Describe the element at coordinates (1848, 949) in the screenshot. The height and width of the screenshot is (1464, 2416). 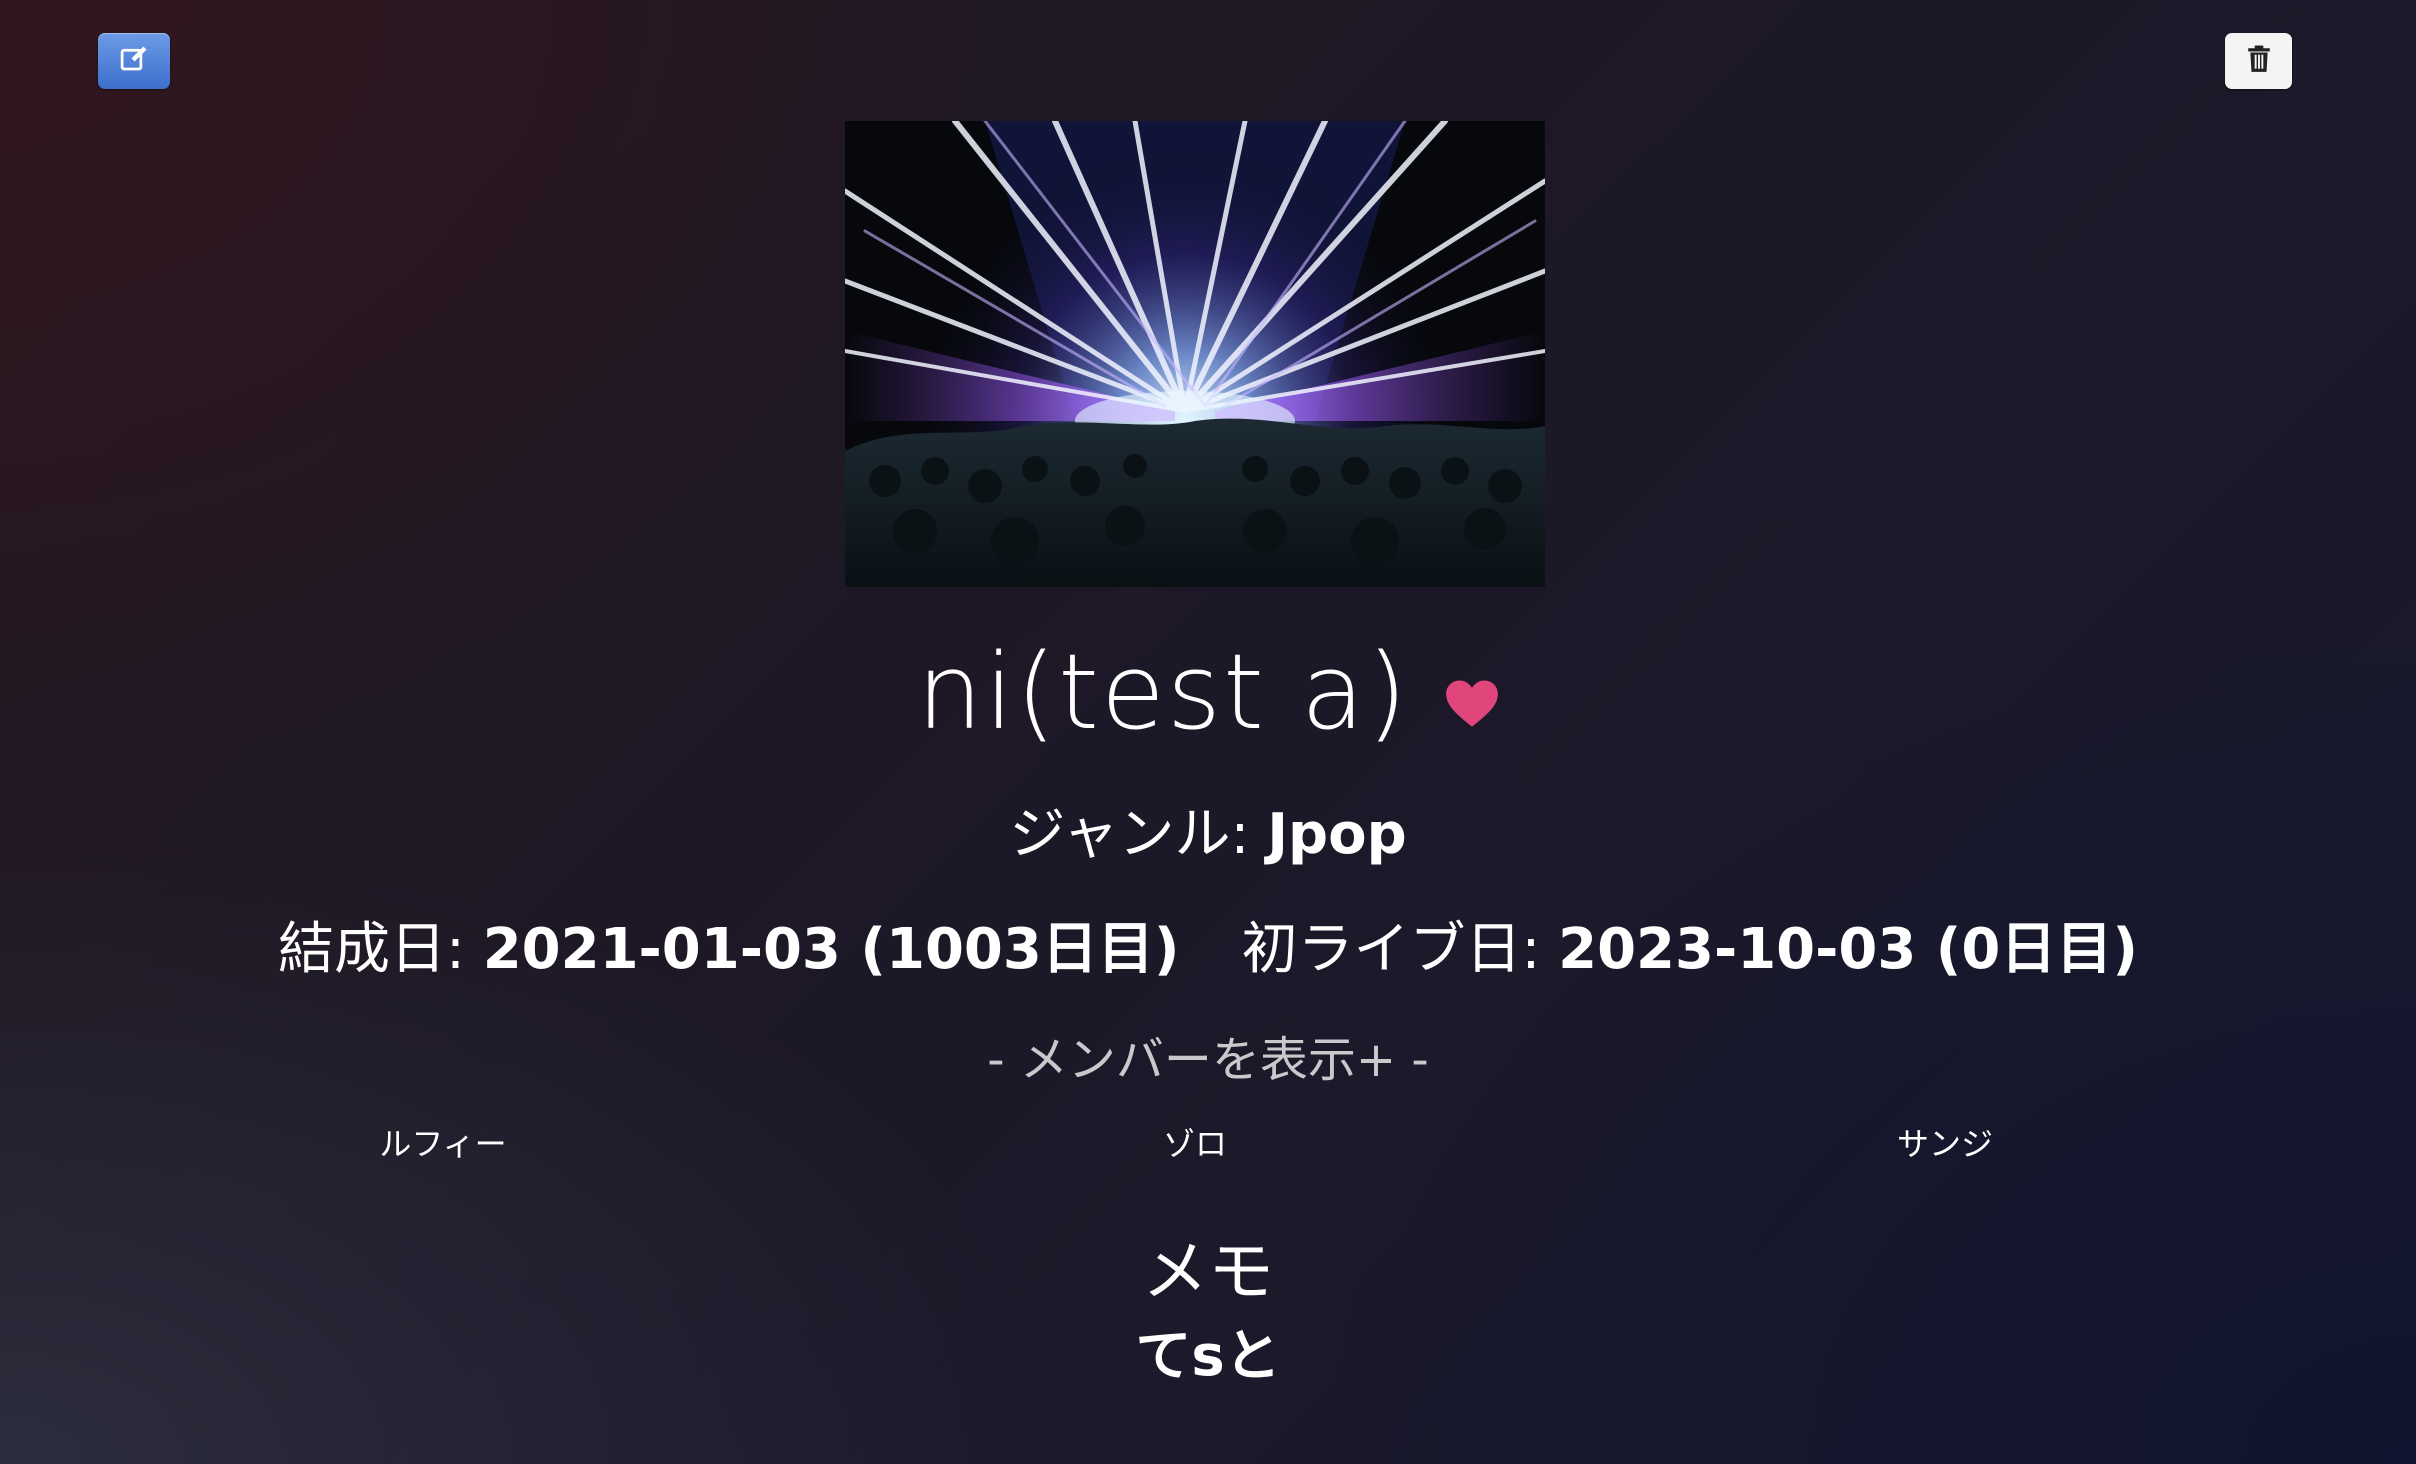
I see `first-live-date-value: 2023-10-03 (0日目)` at that location.